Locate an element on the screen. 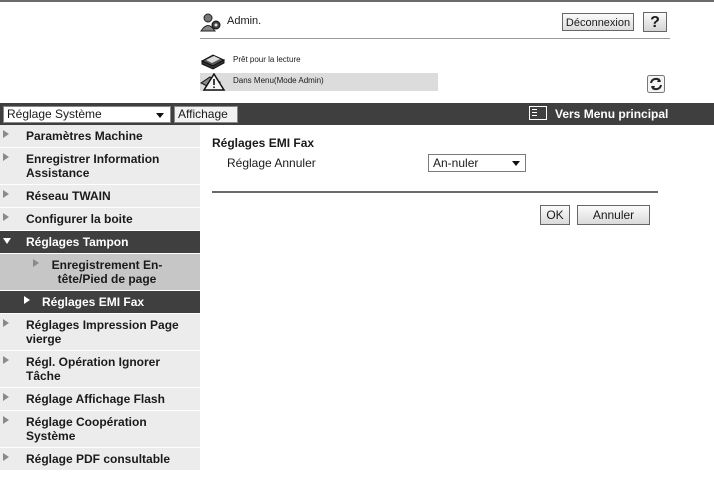  main-menu-label: Vers Menu principal is located at coordinates (612, 114).